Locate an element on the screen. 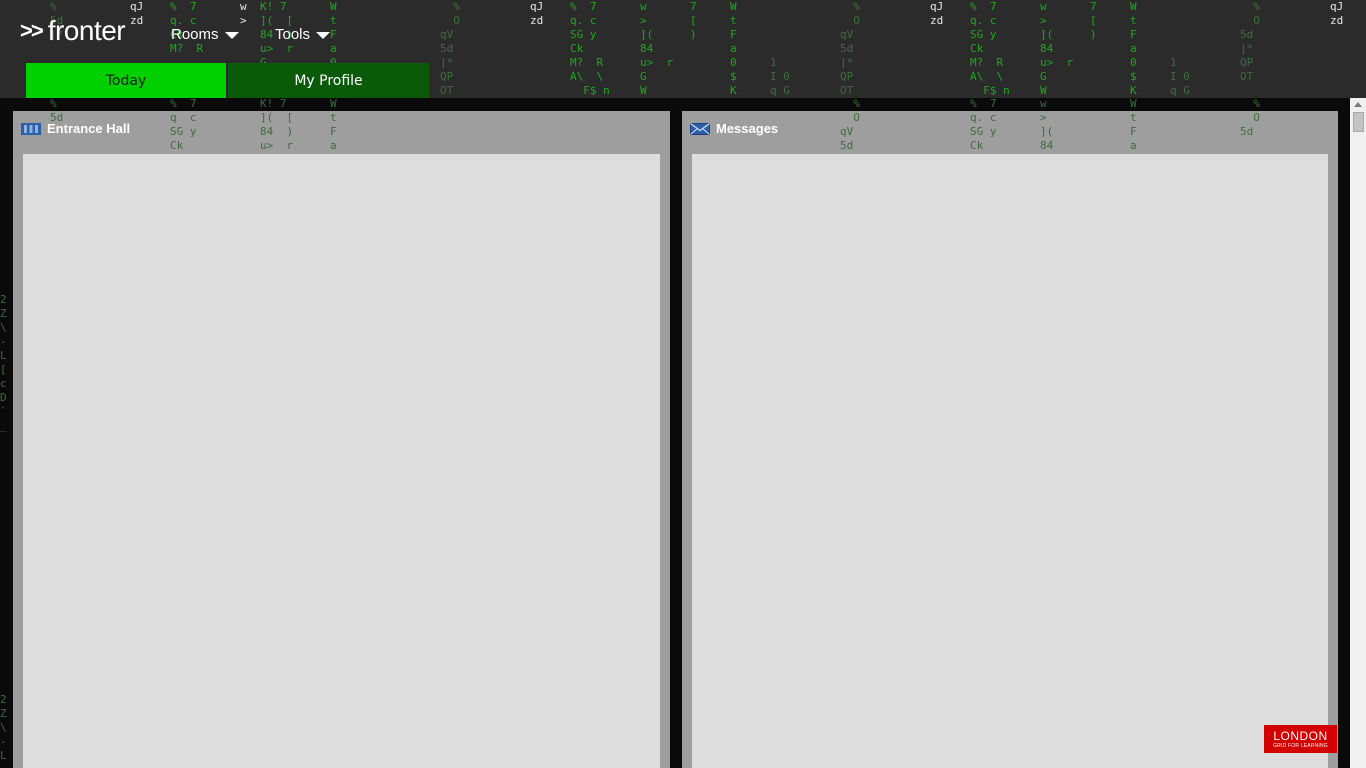 This screenshot has height=768, width=1366. panel-header: Entrance Hall is located at coordinates (75, 128).